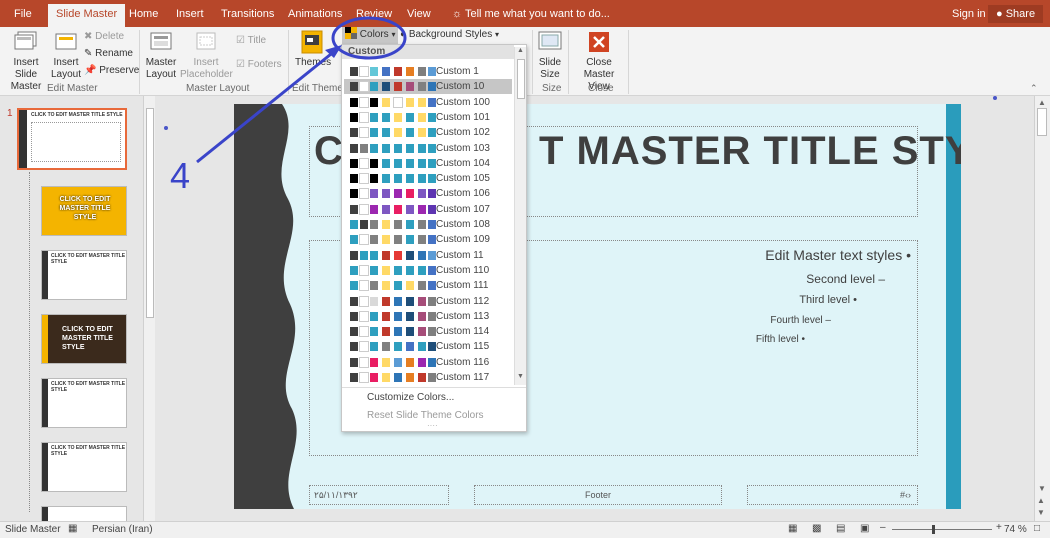  I want to click on vertical-scroll-thumb, so click(1042, 122).